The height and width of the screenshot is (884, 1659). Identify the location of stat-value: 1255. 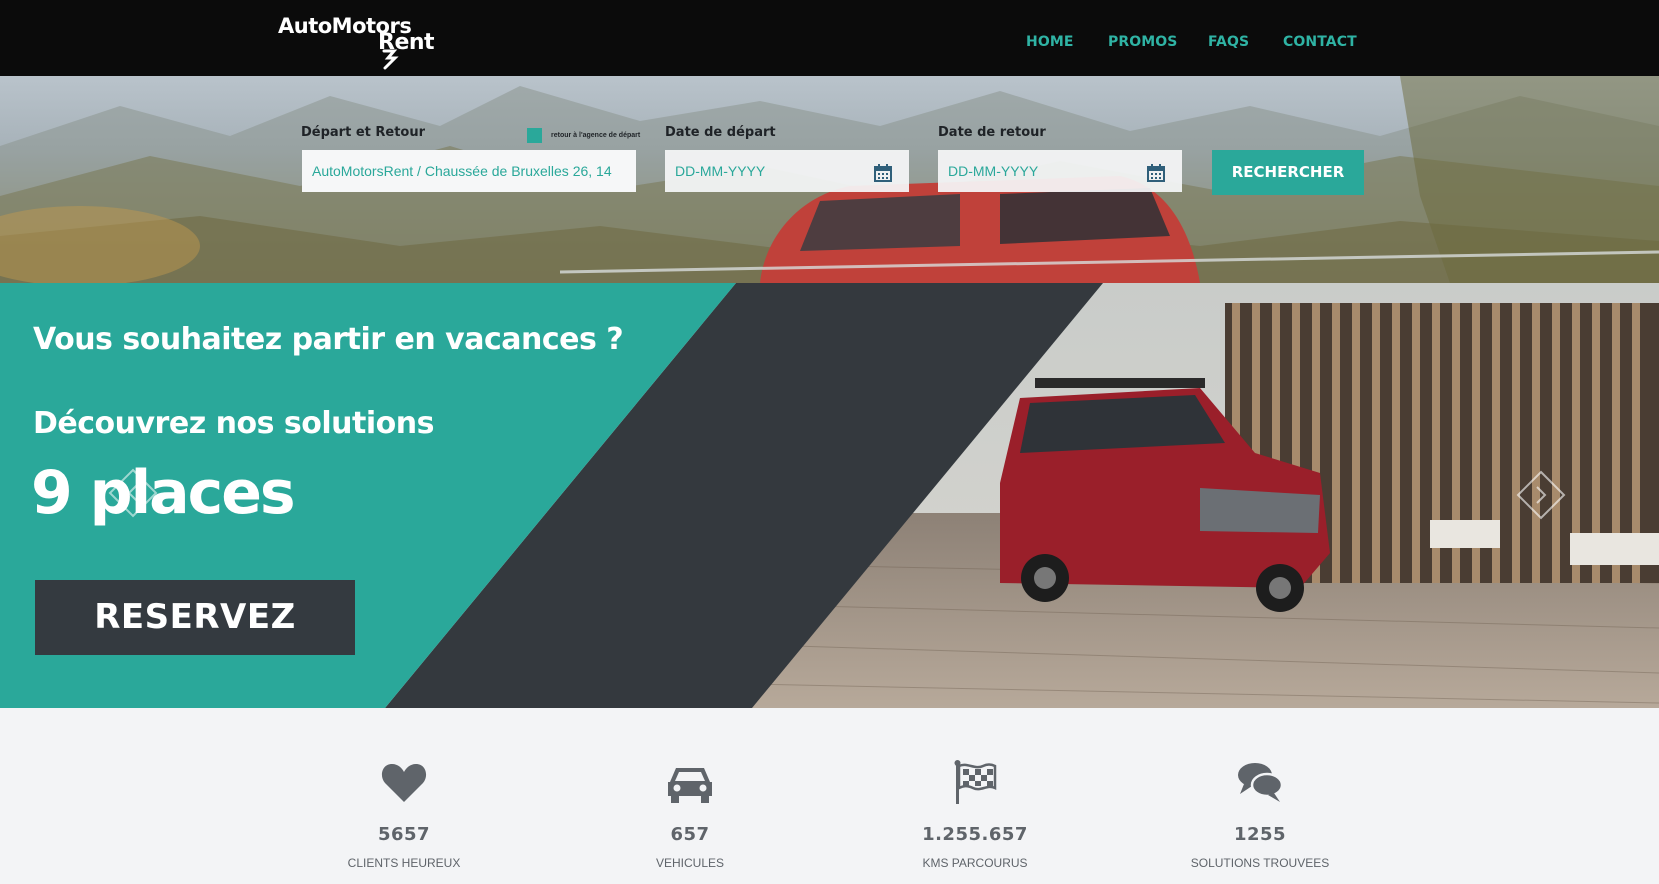
(1260, 834).